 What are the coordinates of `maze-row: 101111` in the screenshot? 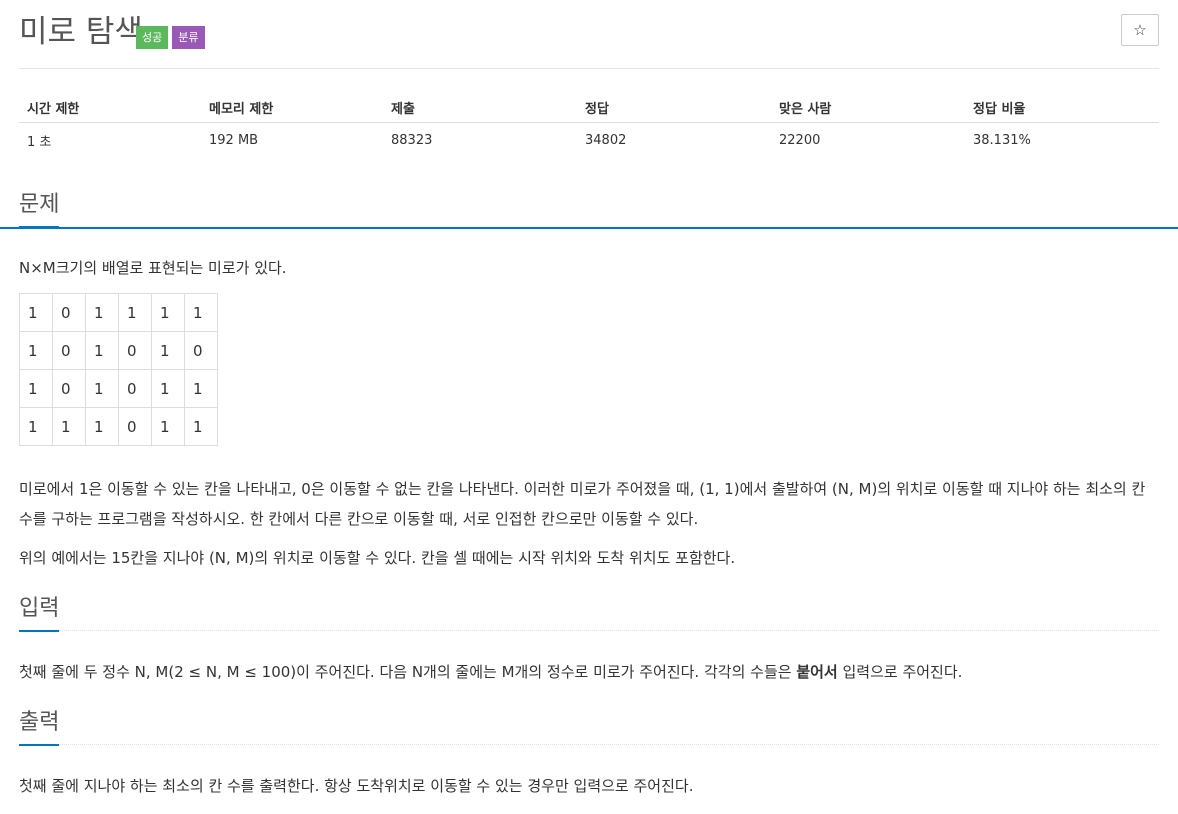 It's located at (118, 312).